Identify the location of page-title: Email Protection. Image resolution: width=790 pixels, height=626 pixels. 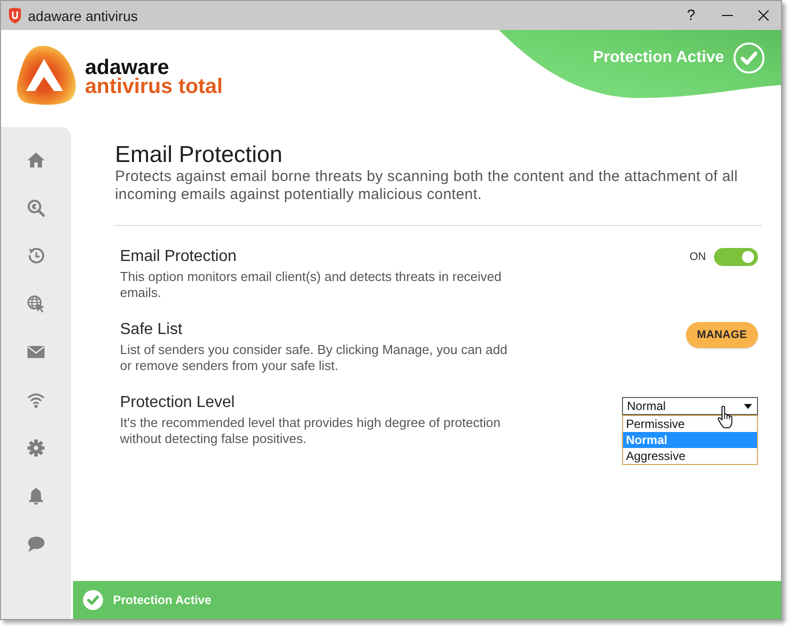
(198, 154).